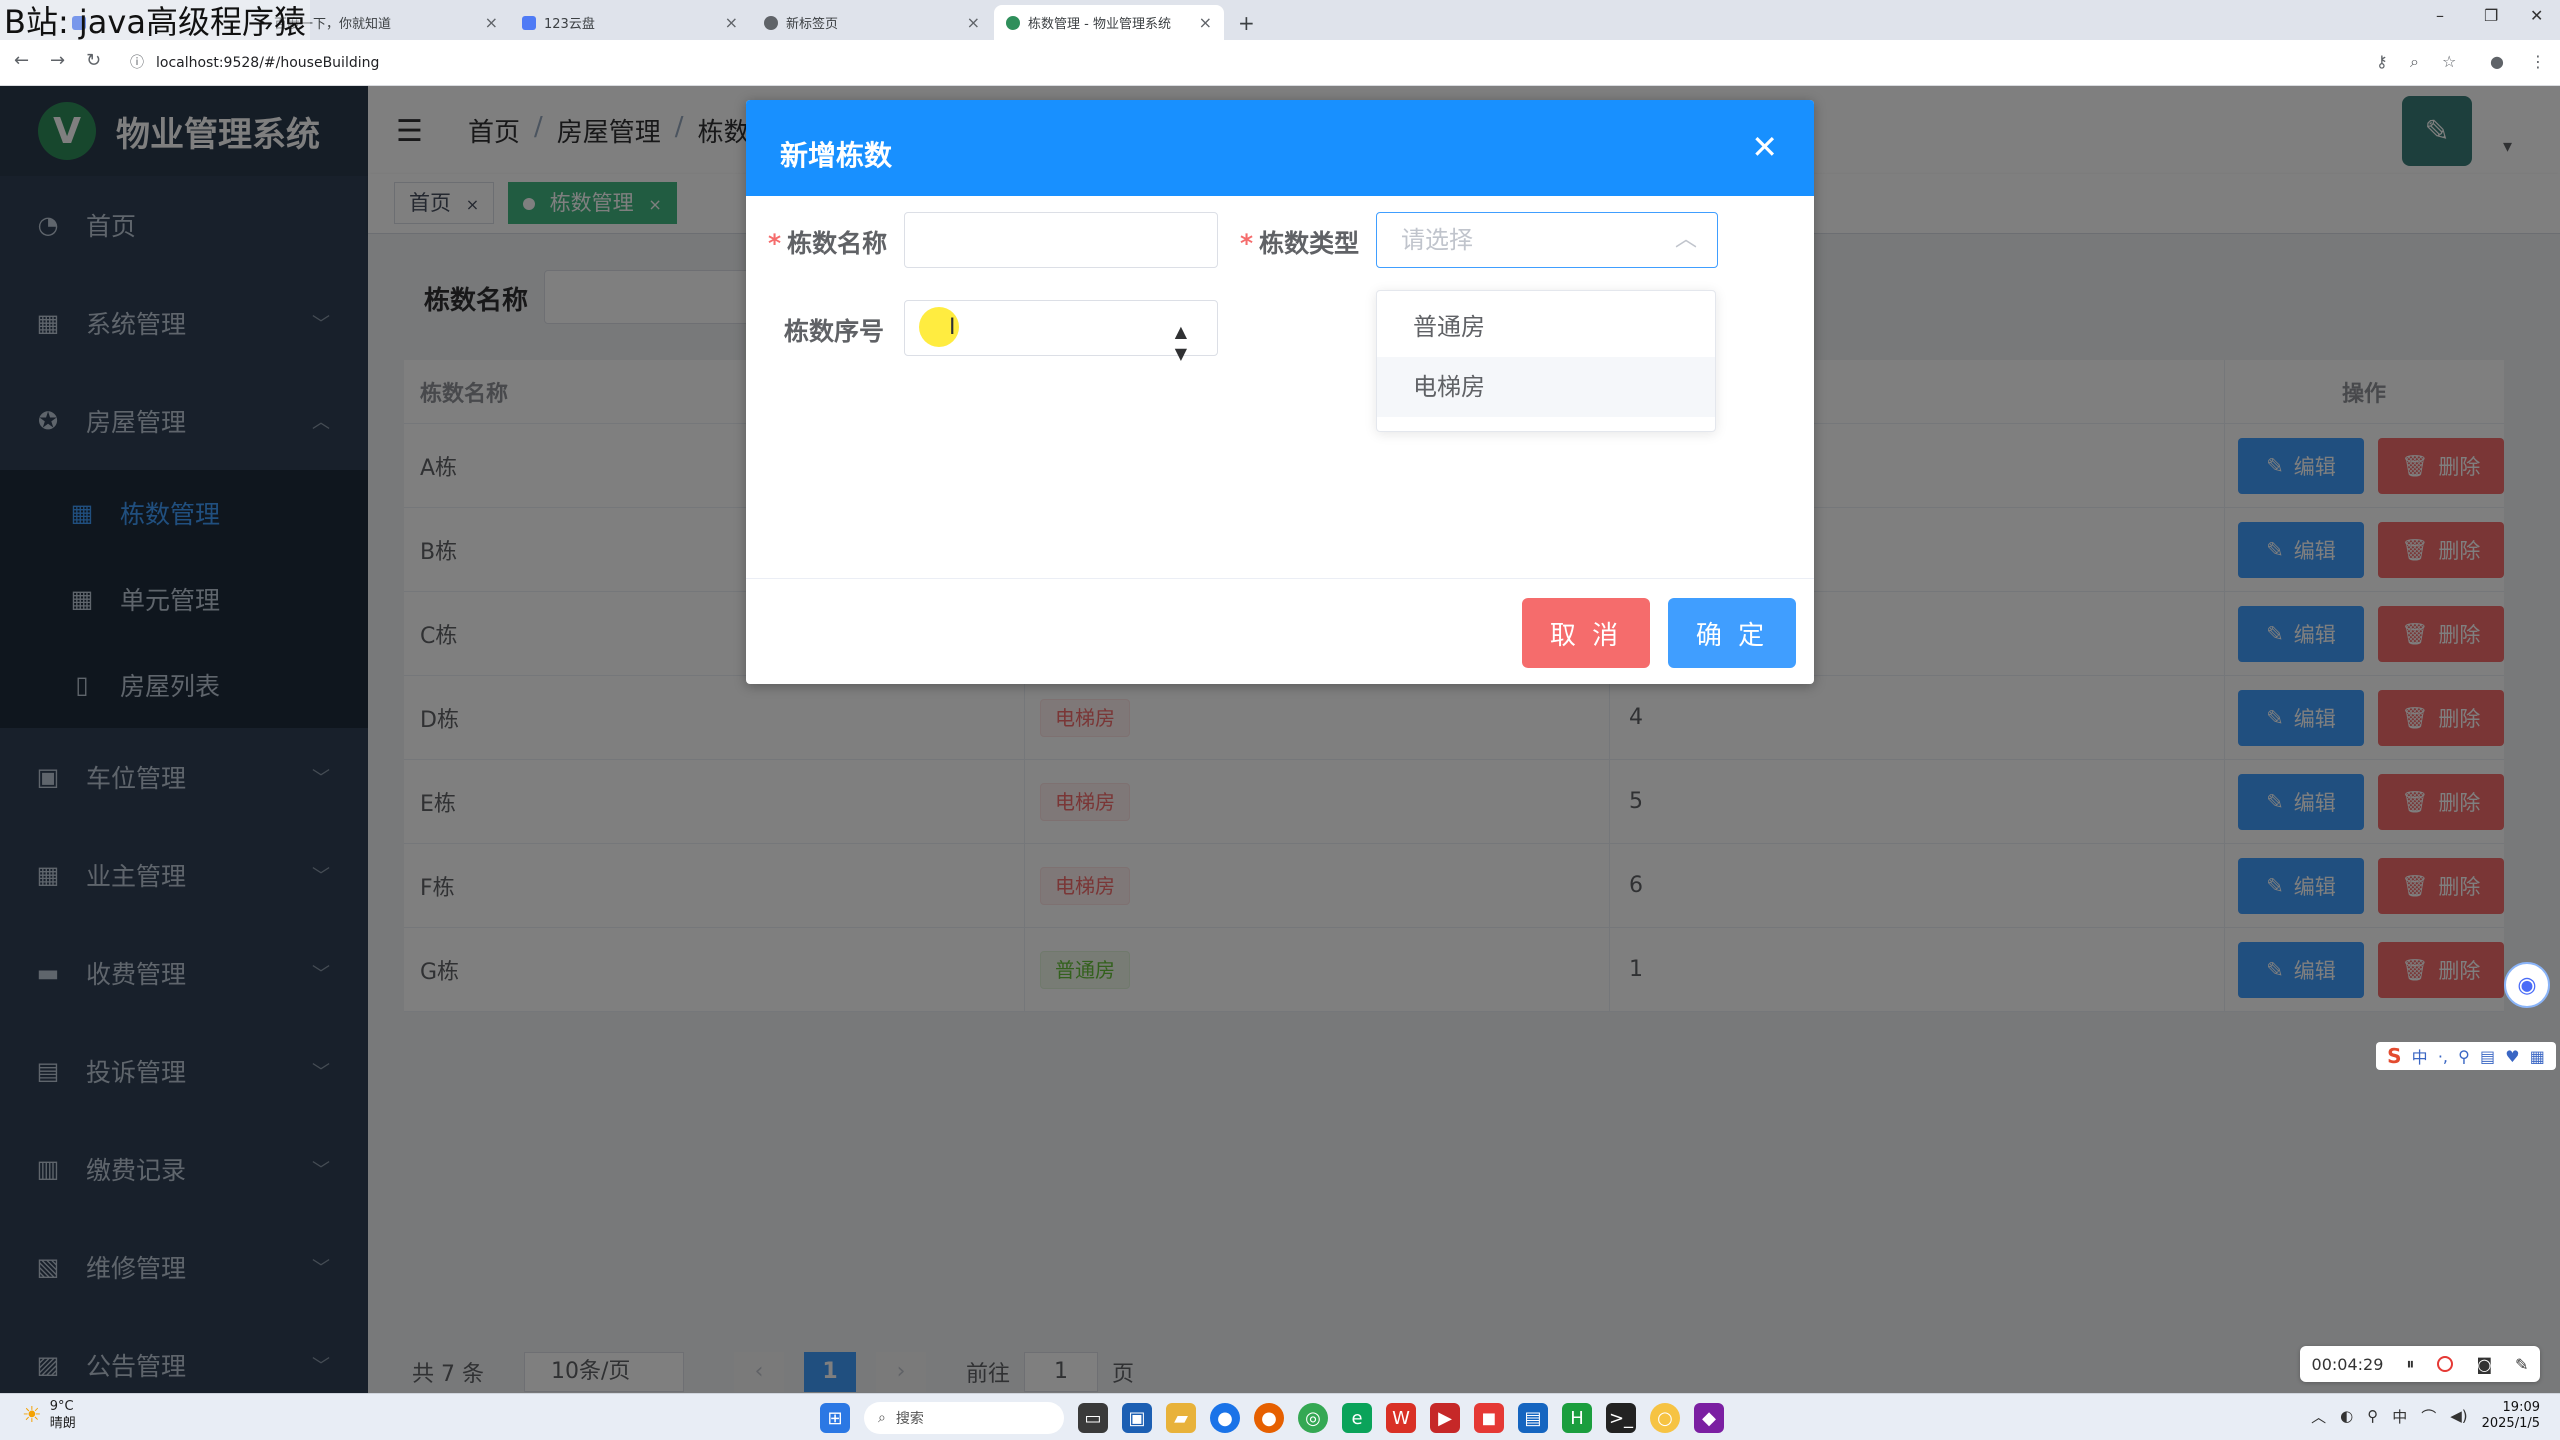  What do you see at coordinates (2382, 61) in the screenshot?
I see `password-key-icon: ⚷` at bounding box center [2382, 61].